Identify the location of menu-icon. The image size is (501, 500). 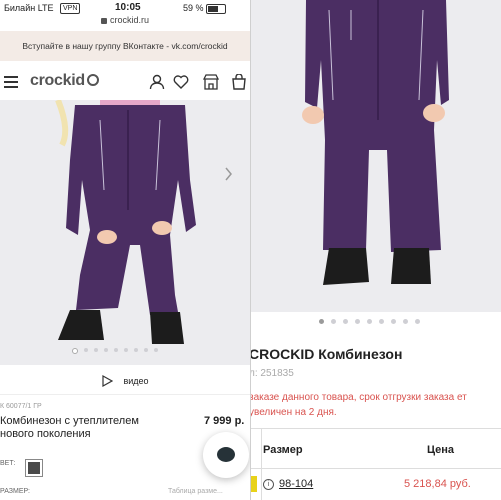
(11, 82).